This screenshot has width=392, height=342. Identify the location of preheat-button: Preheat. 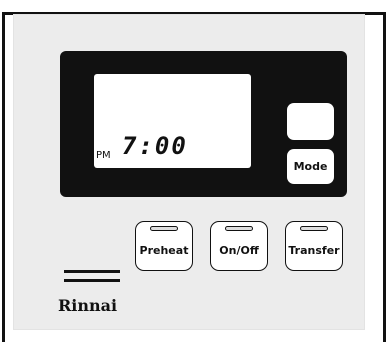
(164, 246).